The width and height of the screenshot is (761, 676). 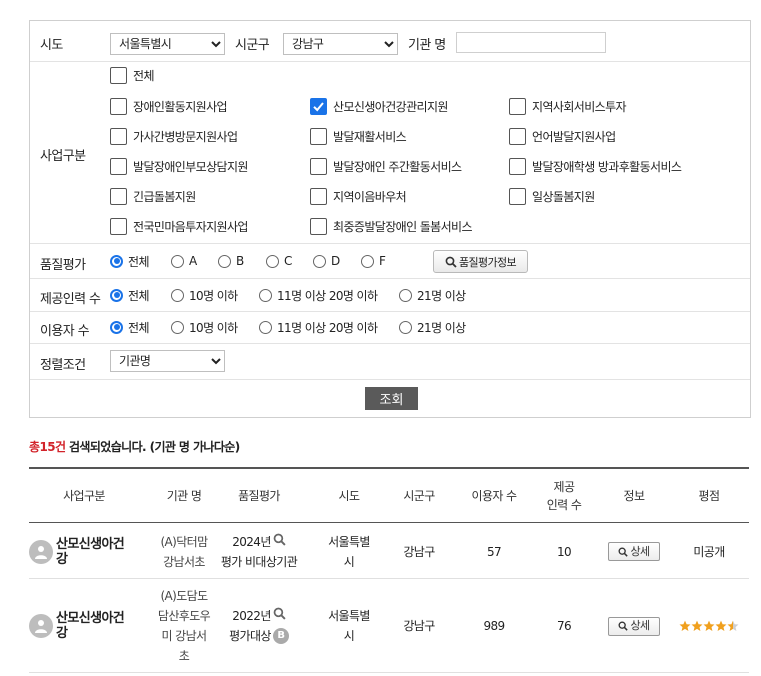 I want to click on column-header: 평점, so click(x=709, y=496).